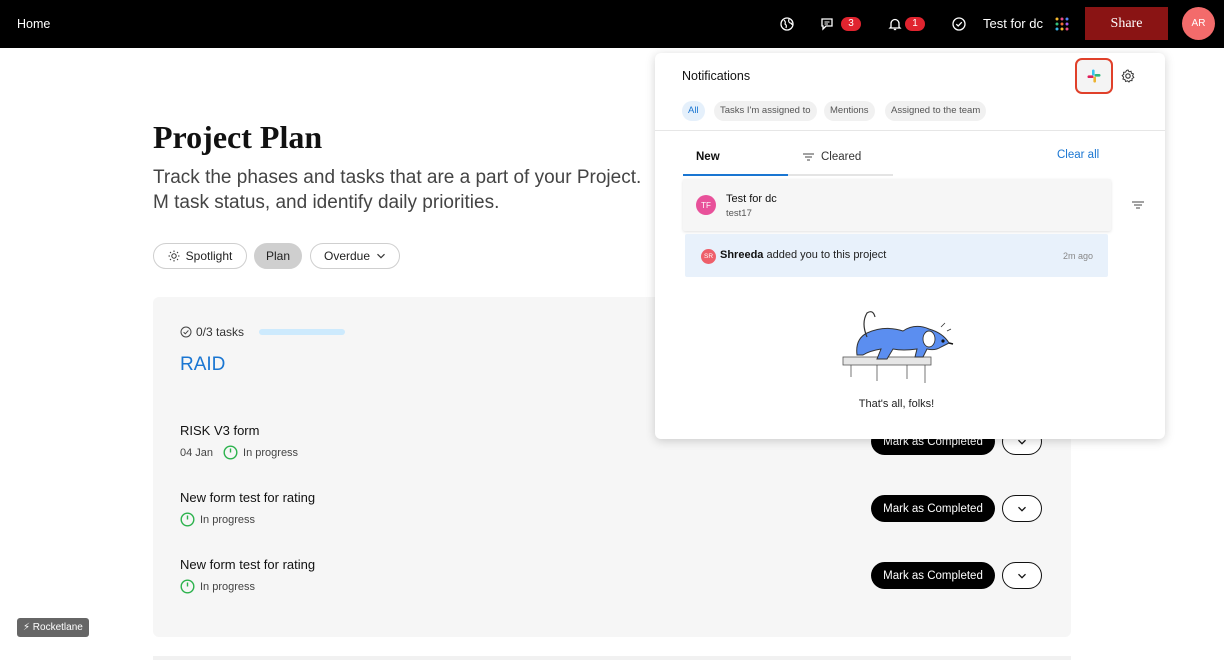 Image resolution: width=1224 pixels, height=660 pixels. What do you see at coordinates (1198, 23) in the screenshot?
I see `user-avatar: AR` at bounding box center [1198, 23].